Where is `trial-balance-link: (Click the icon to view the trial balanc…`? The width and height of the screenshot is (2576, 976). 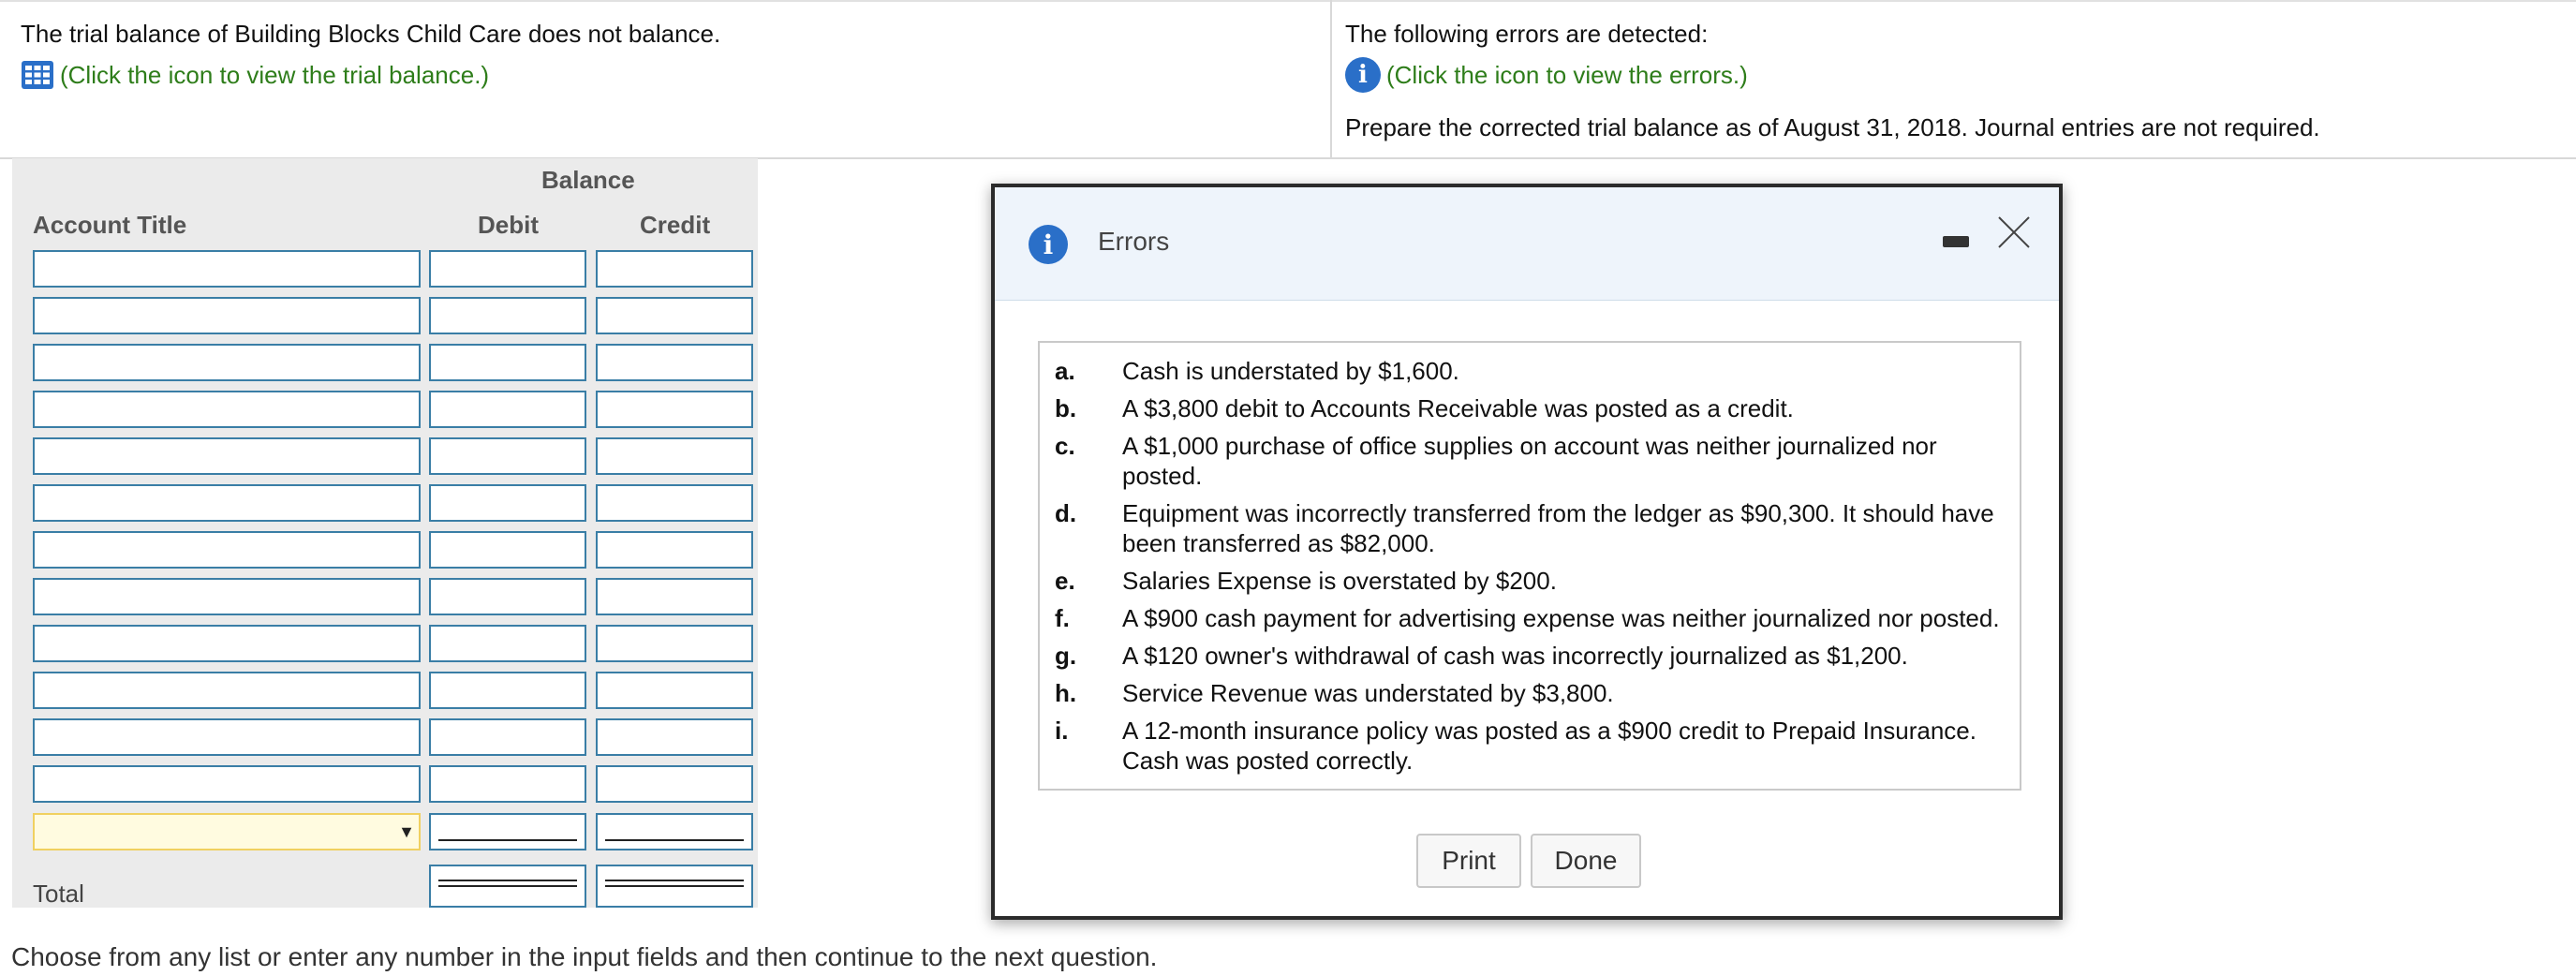 trial-balance-link: (Click the icon to view the trial balanc… is located at coordinates (674, 75).